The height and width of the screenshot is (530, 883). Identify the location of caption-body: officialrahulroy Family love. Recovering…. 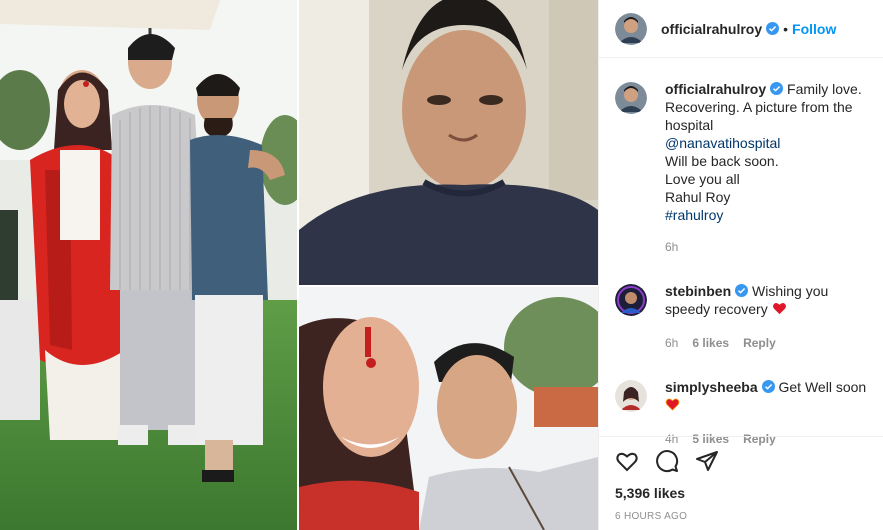
(766, 168).